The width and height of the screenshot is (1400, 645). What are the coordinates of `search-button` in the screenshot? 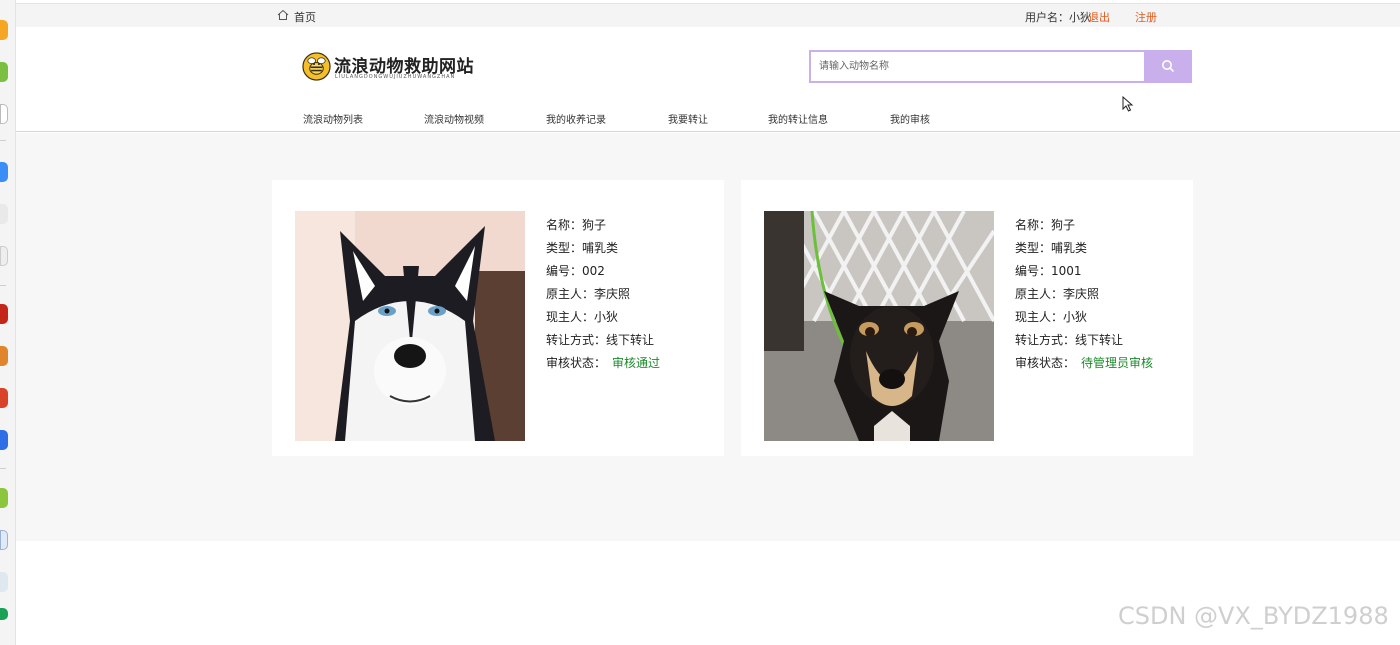 It's located at (1168, 66).